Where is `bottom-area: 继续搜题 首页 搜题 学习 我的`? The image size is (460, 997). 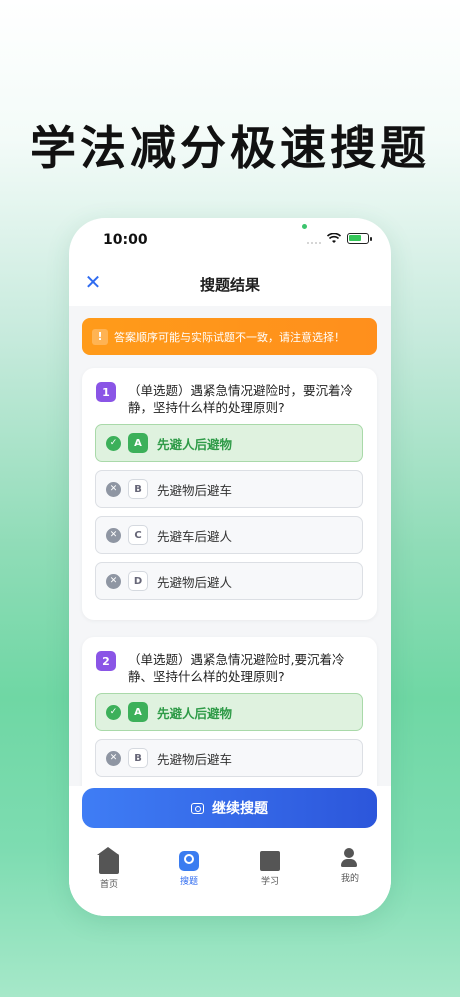
bottom-area: 继续搜题 首页 搜题 学习 我的 is located at coordinates (230, 851).